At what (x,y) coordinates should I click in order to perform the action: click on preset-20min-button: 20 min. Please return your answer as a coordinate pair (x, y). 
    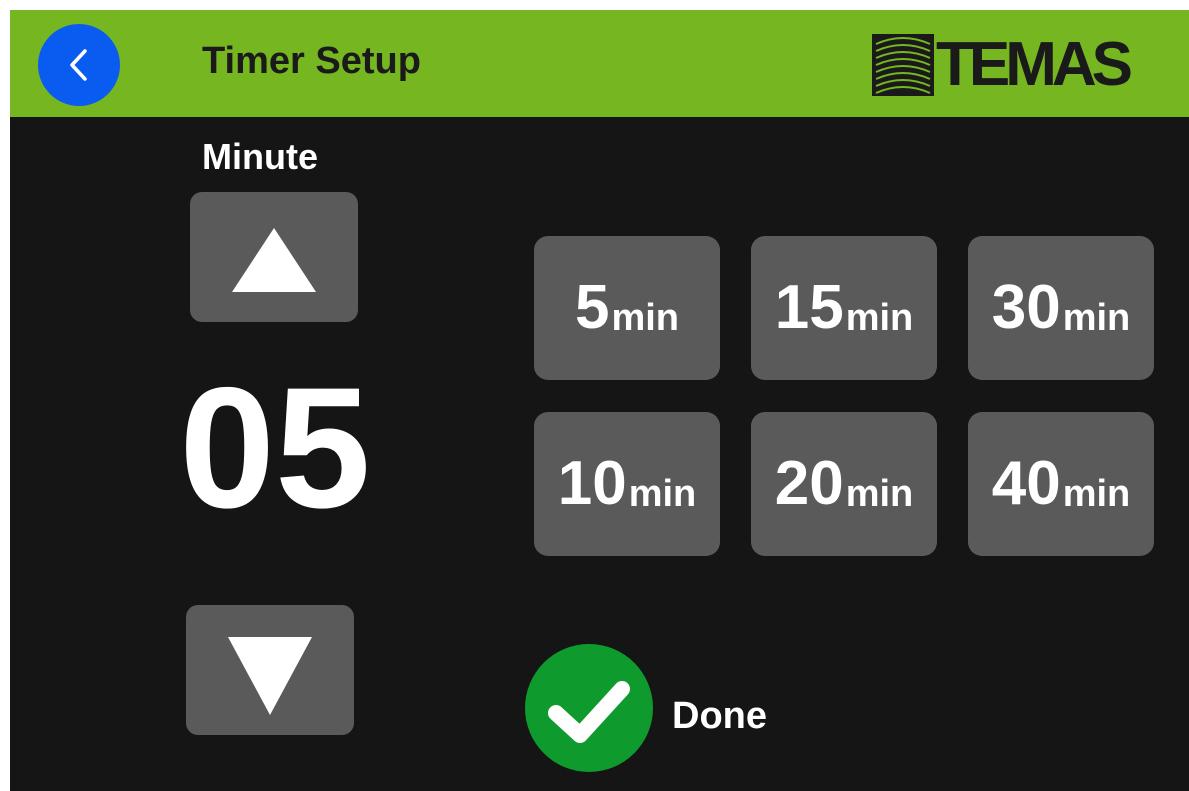
    Looking at the image, I should click on (844, 484).